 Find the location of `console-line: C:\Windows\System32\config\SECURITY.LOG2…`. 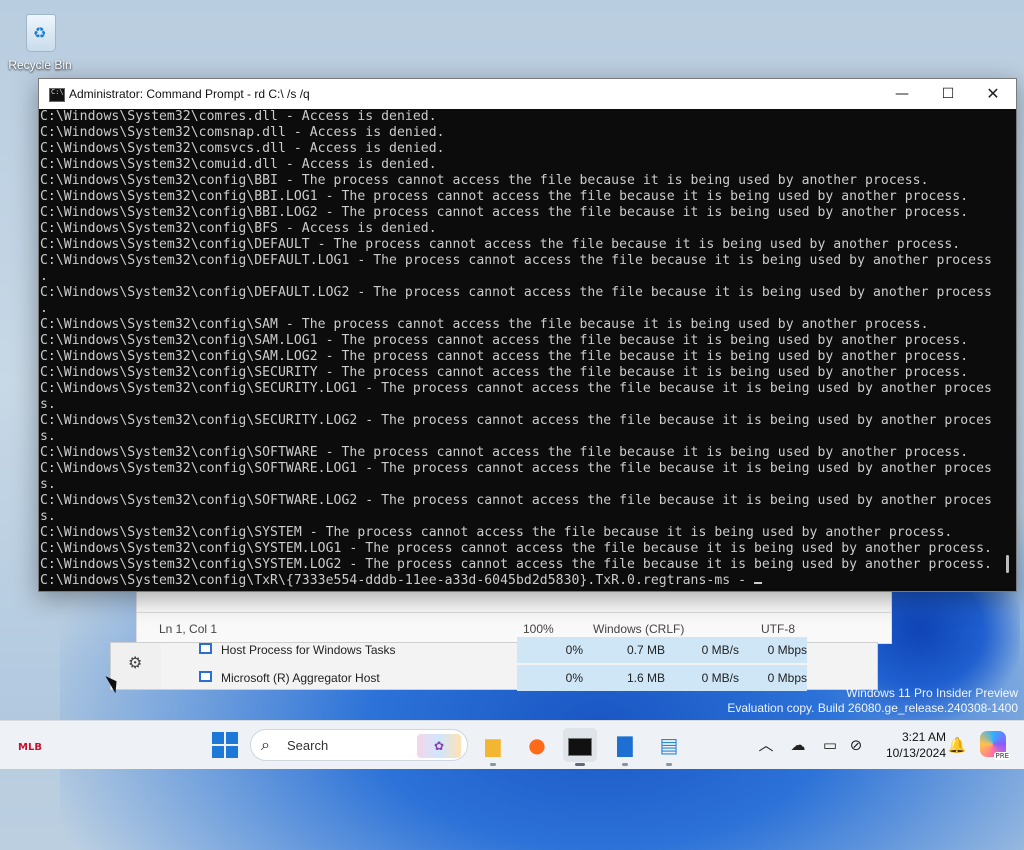

console-line: C:\Windows\System32\config\SECURITY.LOG2… is located at coordinates (516, 420).